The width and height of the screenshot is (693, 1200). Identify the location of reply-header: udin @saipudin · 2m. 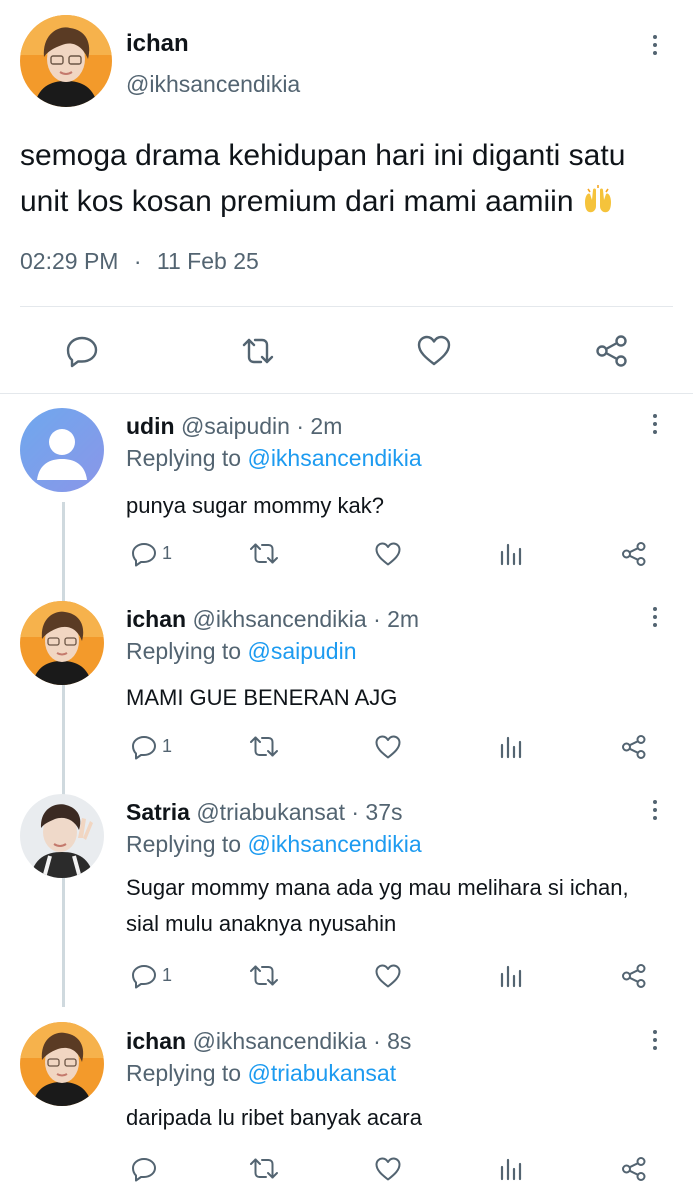
(234, 426).